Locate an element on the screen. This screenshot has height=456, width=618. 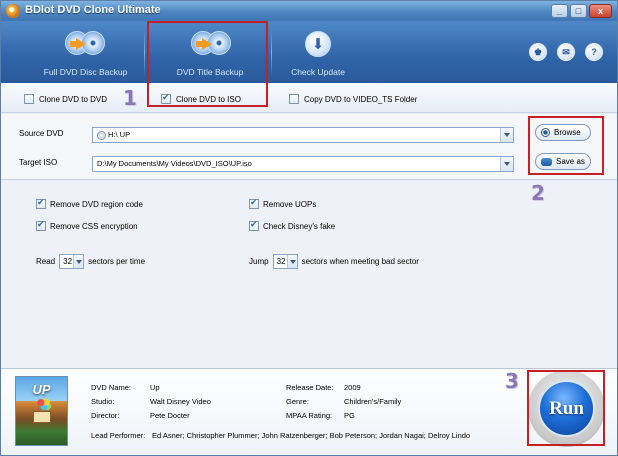
release-date-label: Release Date: is located at coordinates (310, 387).